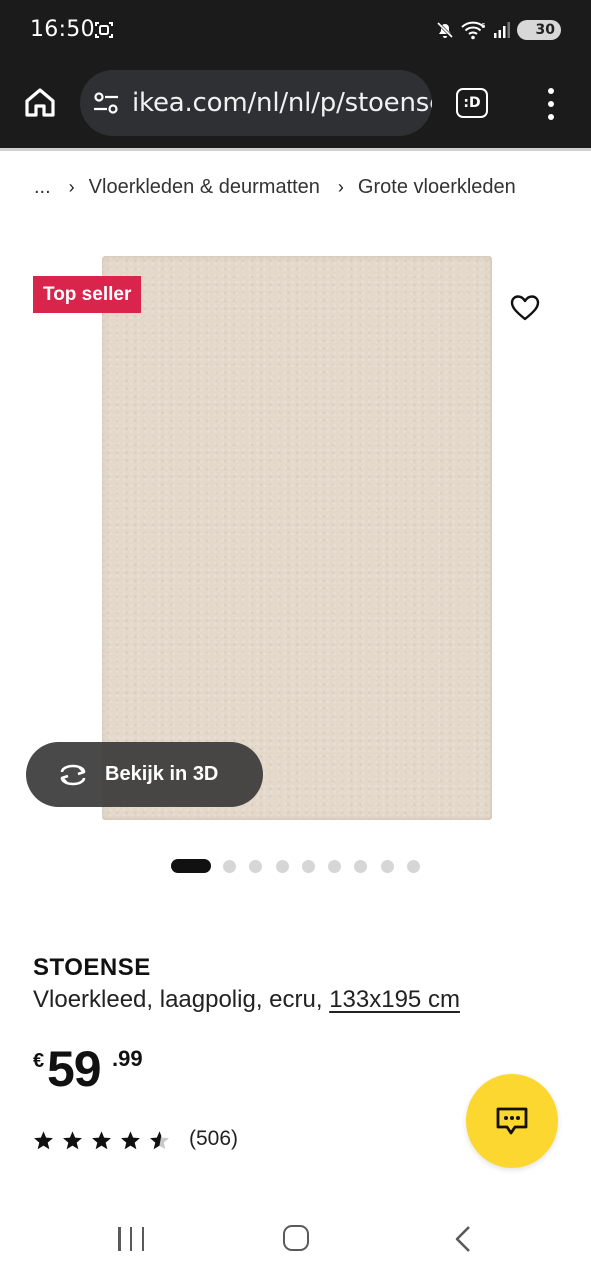 The height and width of the screenshot is (1280, 591). I want to click on chat-icon, so click(512, 1121).